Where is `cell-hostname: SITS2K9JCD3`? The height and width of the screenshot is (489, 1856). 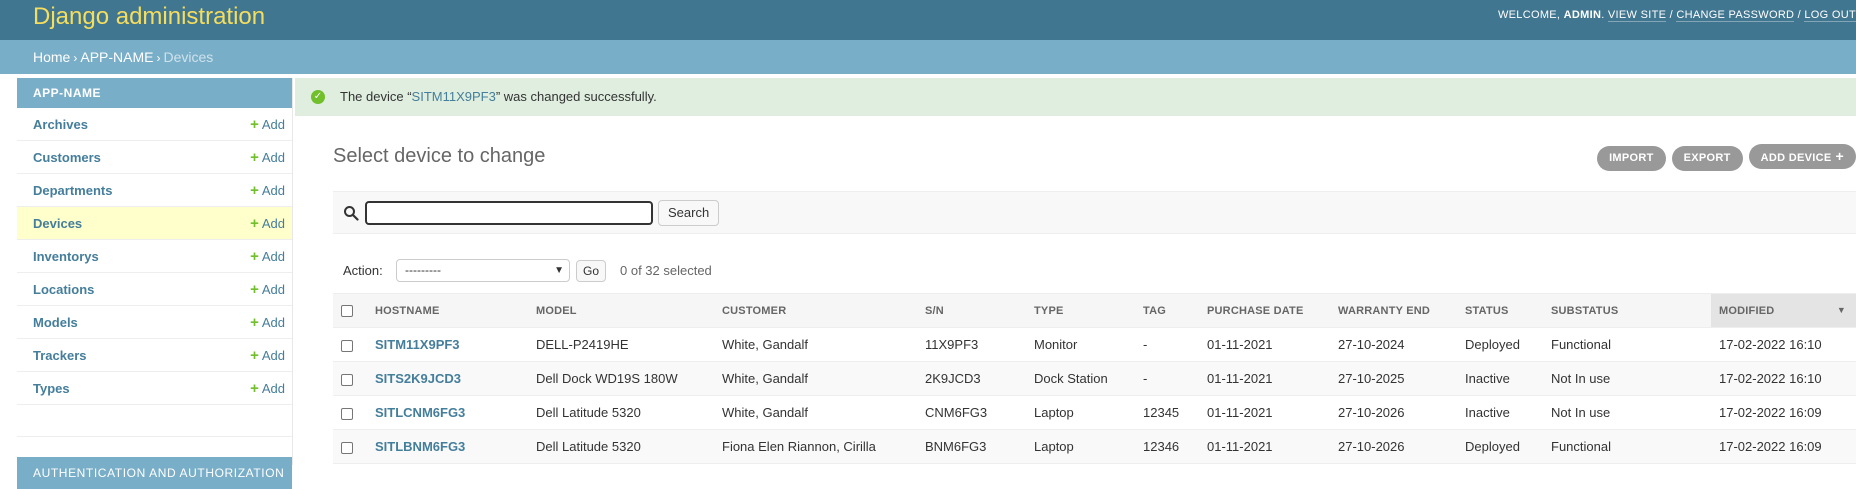 cell-hostname: SITS2K9JCD3 is located at coordinates (447, 378).